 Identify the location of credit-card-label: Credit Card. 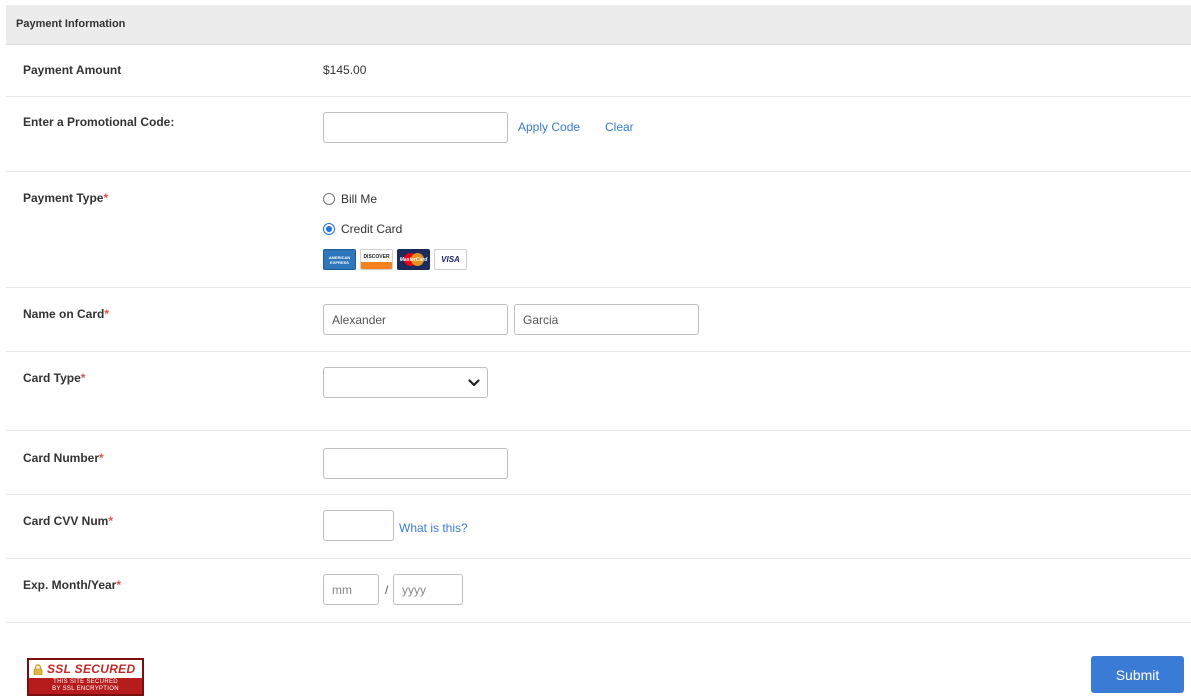
(372, 229).